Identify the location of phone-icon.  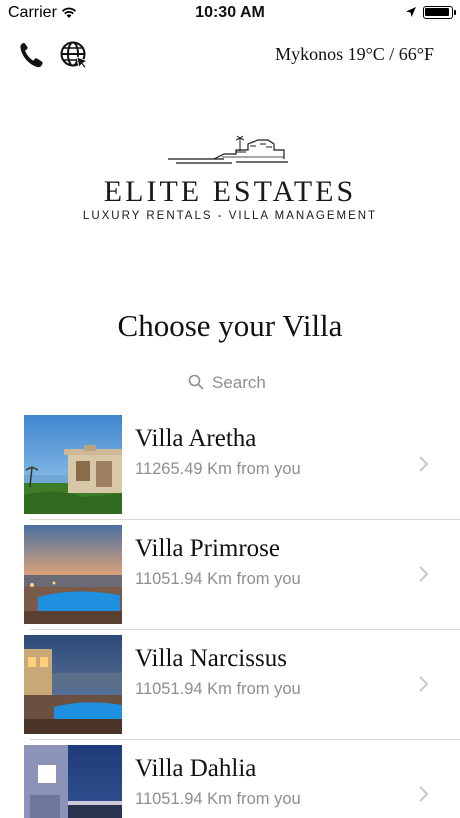
(31, 55).